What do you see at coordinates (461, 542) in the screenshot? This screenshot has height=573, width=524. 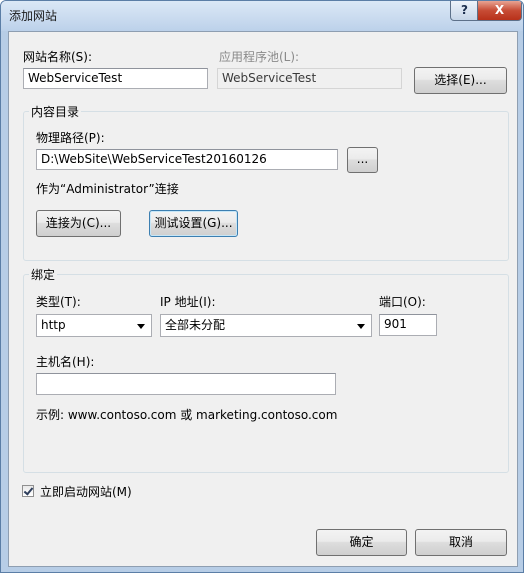 I see `cancel-button: 取消` at bounding box center [461, 542].